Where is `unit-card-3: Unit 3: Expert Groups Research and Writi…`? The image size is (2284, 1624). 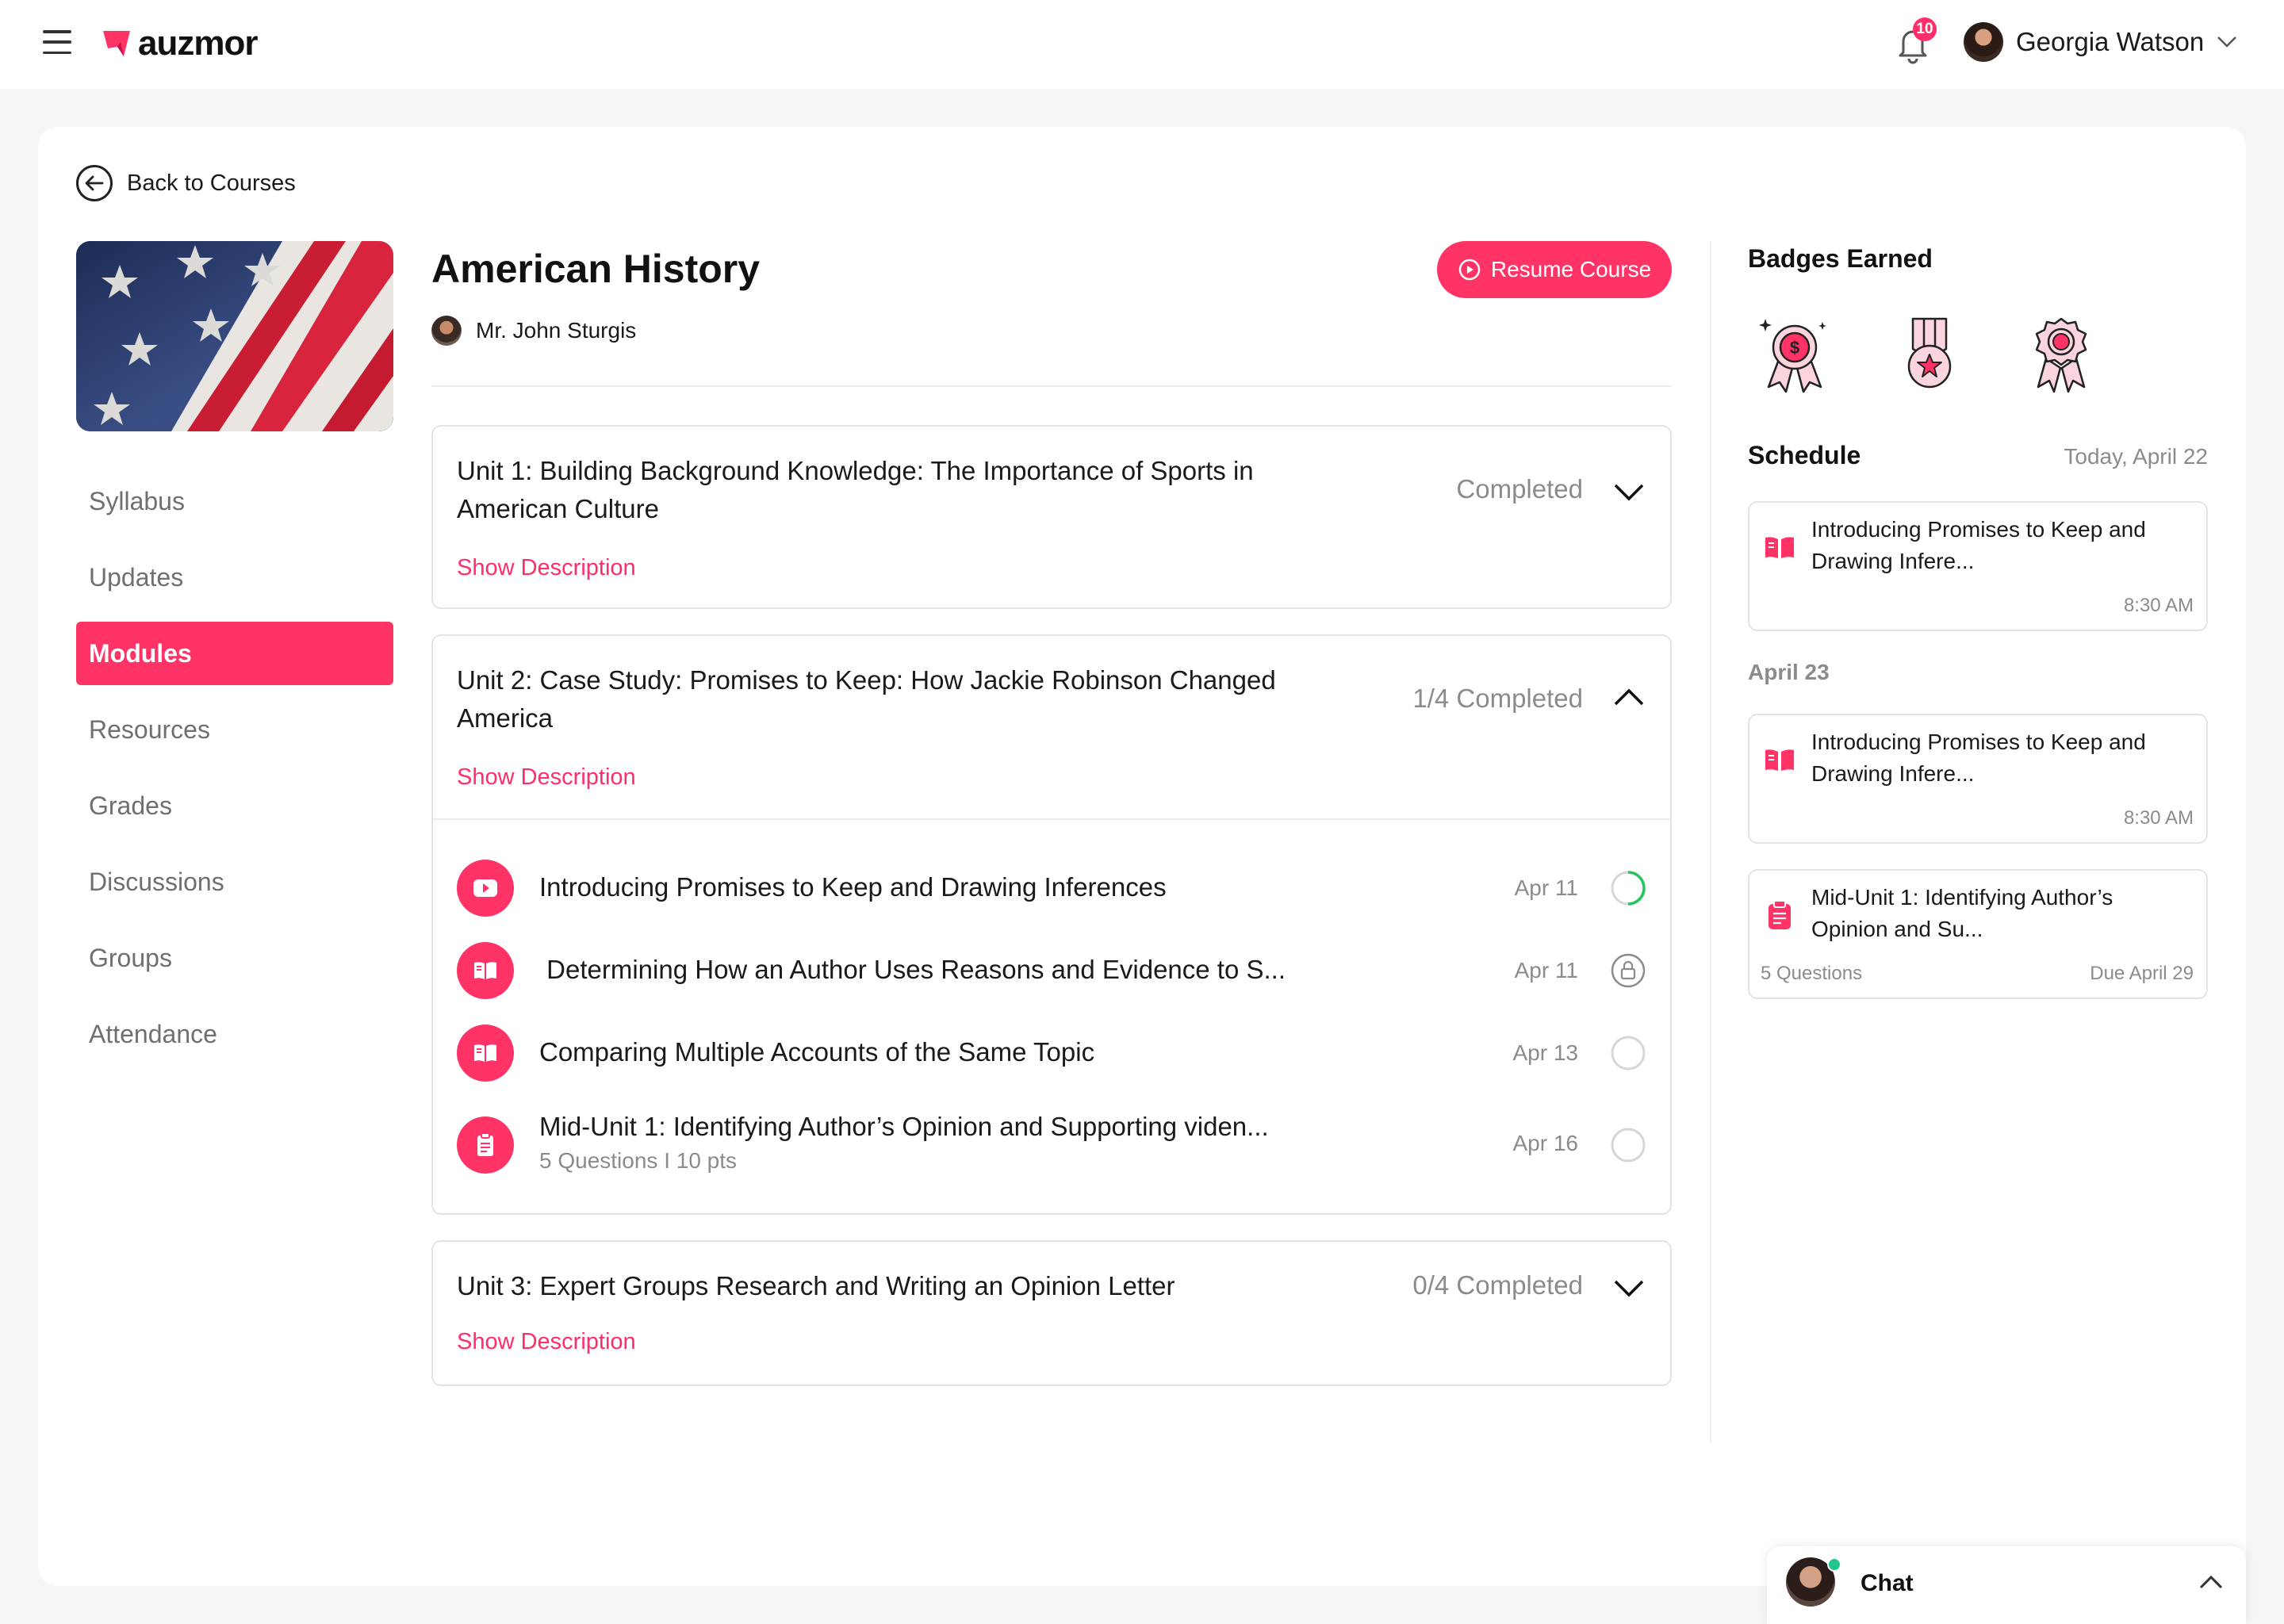
unit-card-3: Unit 3: Expert Groups Research and Writi… is located at coordinates (1051, 1313).